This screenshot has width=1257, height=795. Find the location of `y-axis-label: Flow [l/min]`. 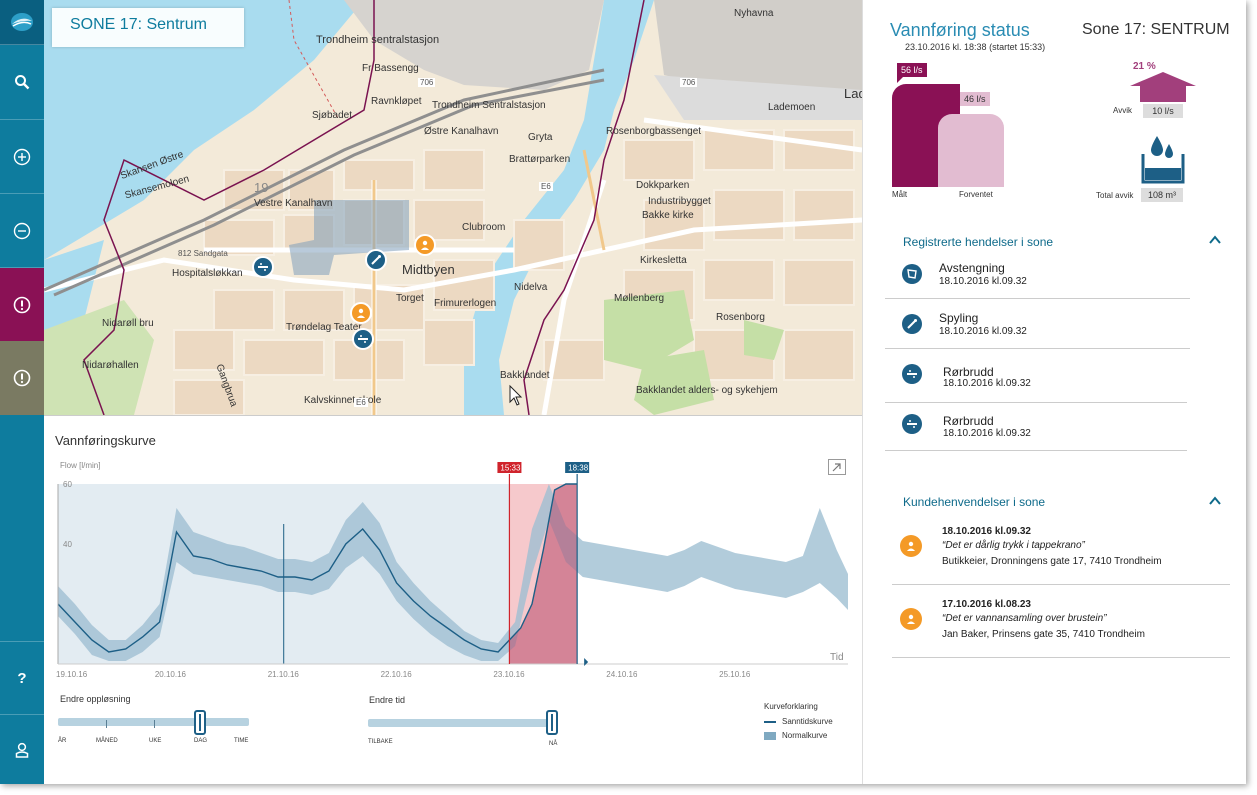

y-axis-label: Flow [l/min] is located at coordinates (80, 465).